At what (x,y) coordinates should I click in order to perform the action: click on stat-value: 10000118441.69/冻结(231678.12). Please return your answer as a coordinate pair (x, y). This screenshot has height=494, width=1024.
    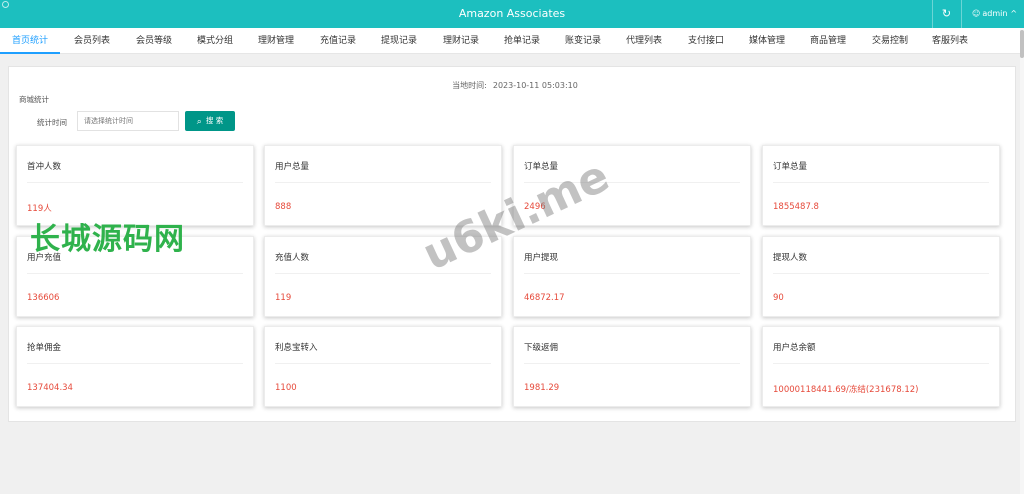
    Looking at the image, I should click on (846, 390).